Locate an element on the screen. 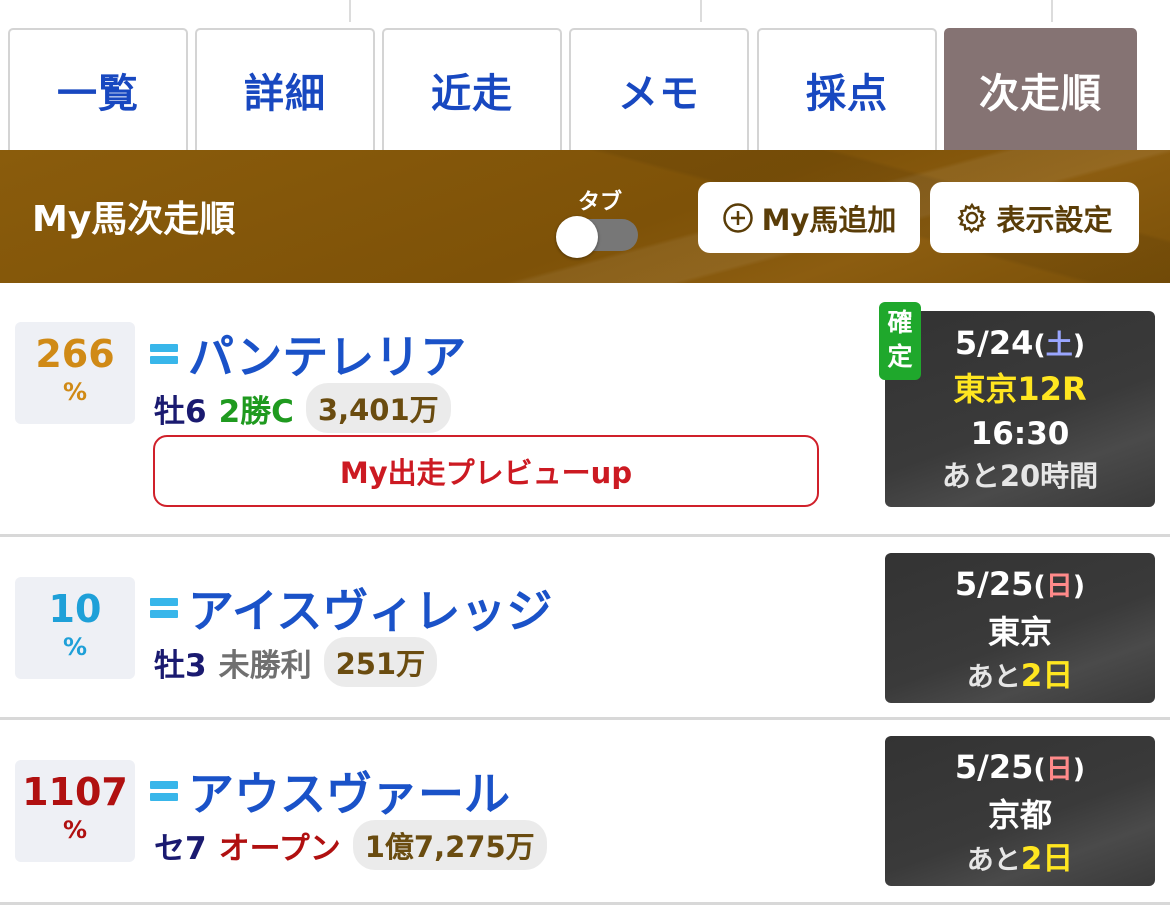 Image resolution: width=1170 pixels, height=909 pixels. percentage-box: 1107 % is located at coordinates (75, 811).